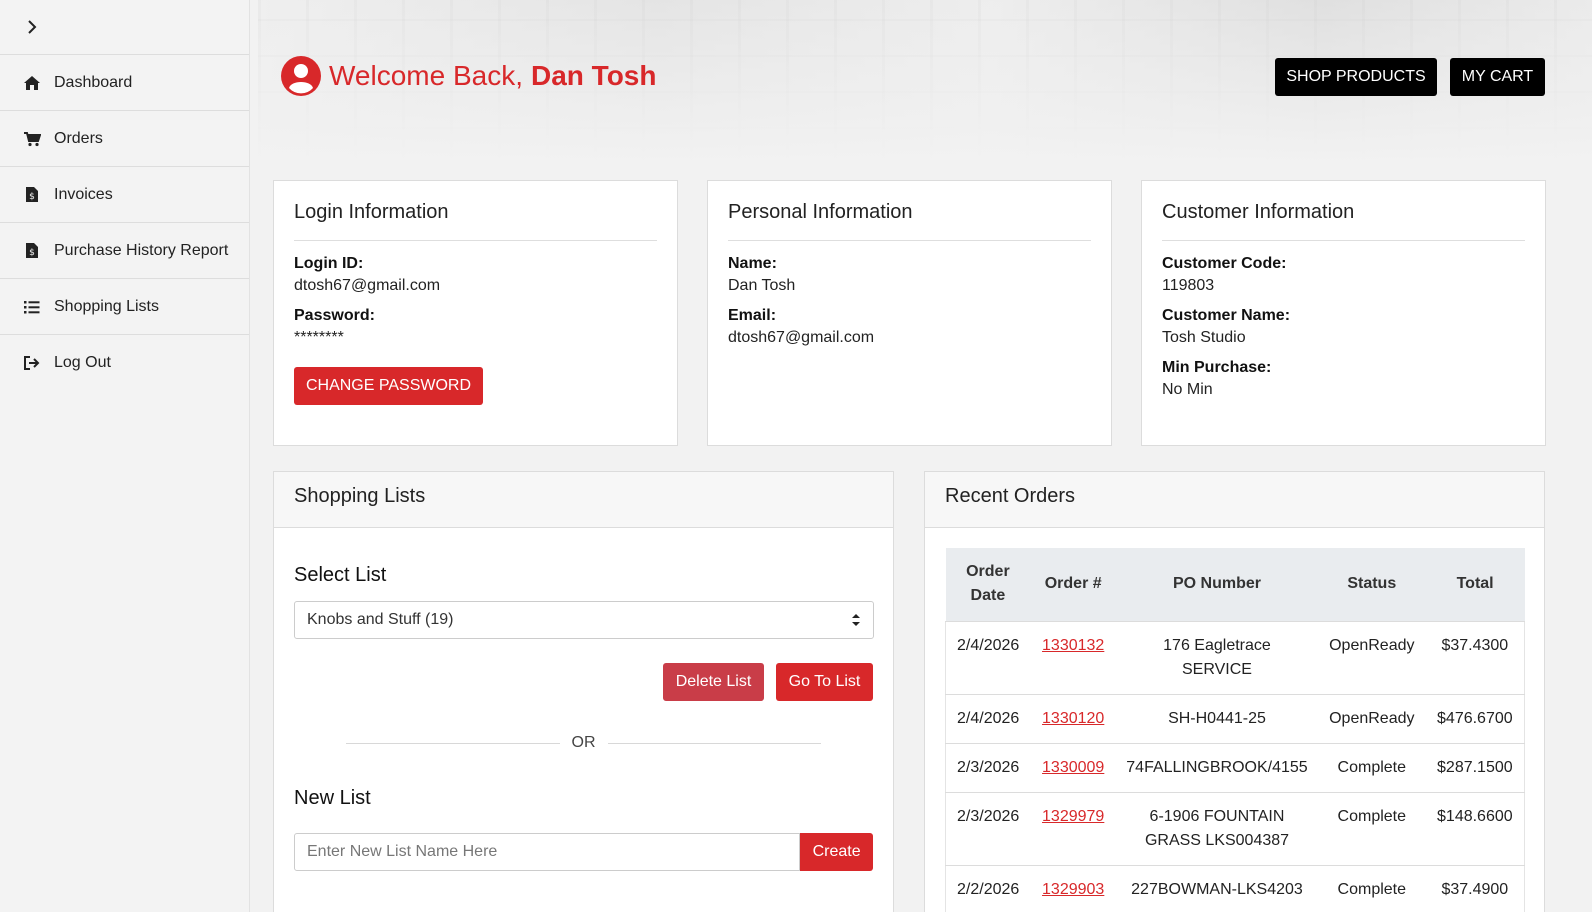  What do you see at coordinates (32, 139) in the screenshot?
I see `cart-icon` at bounding box center [32, 139].